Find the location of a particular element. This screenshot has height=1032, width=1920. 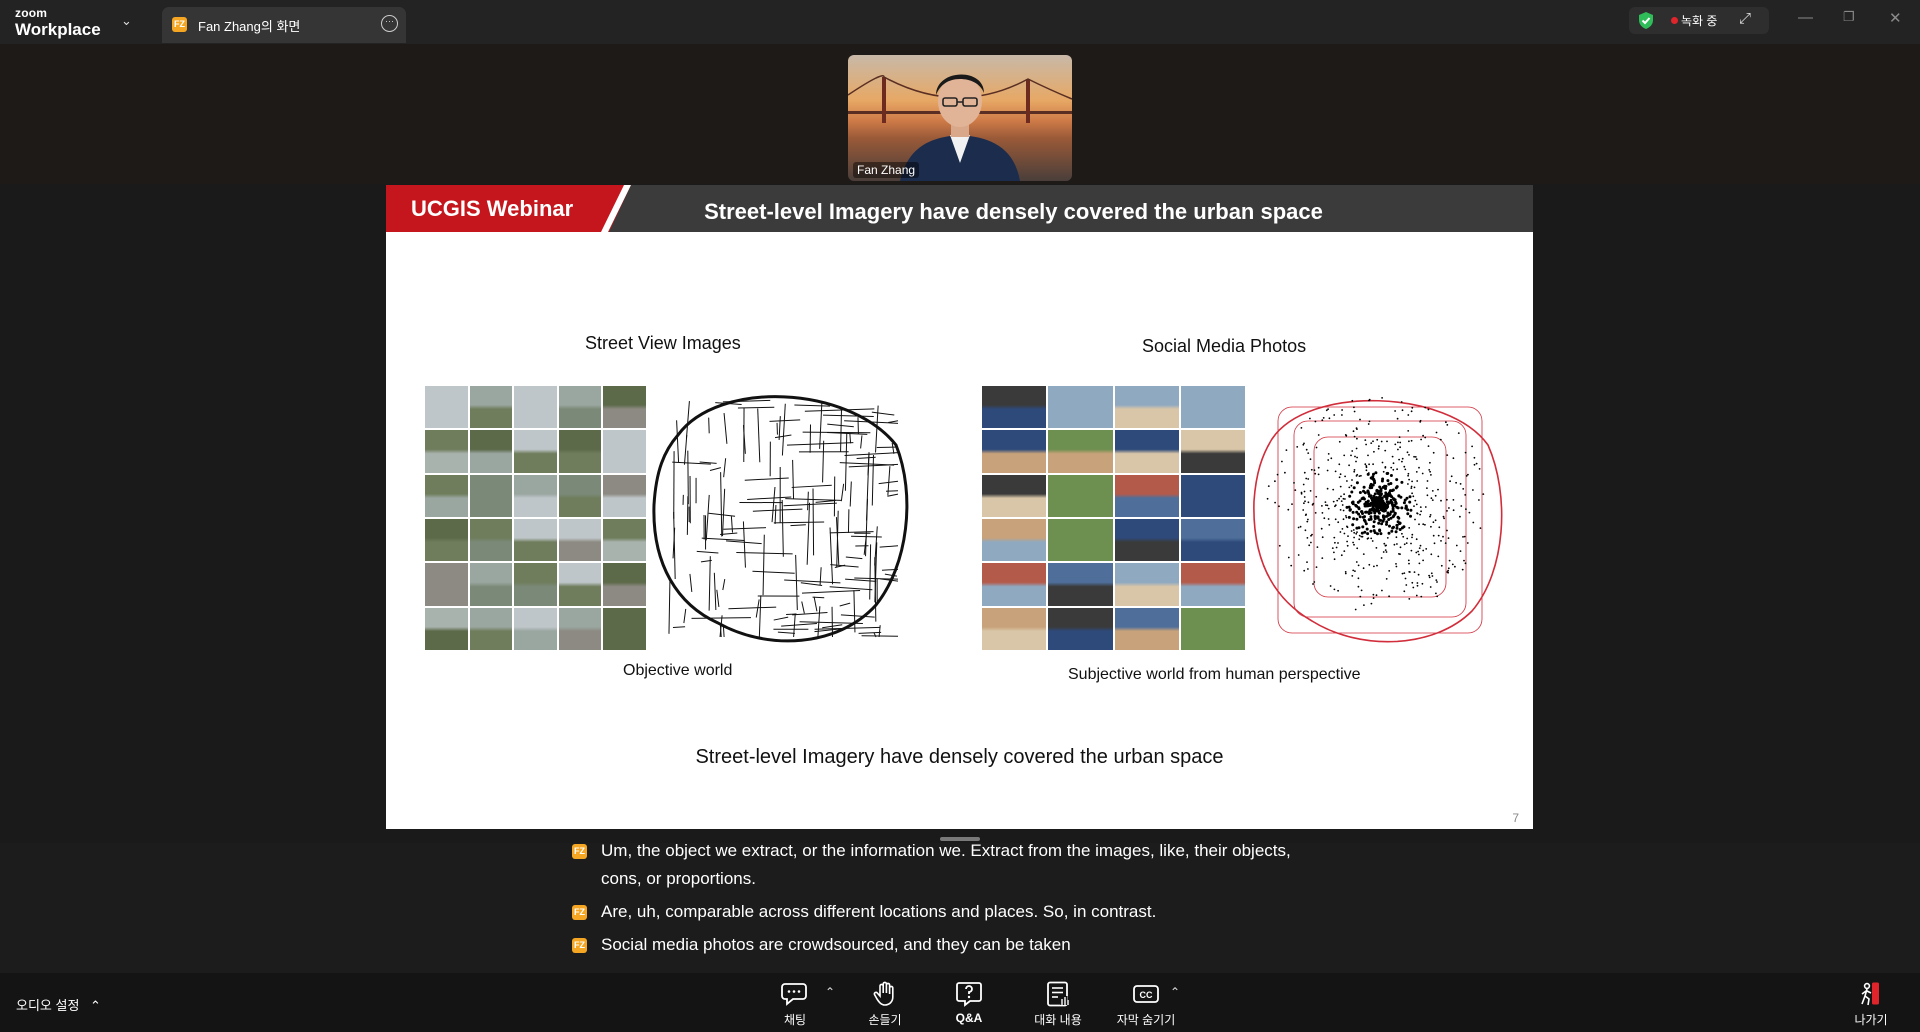

qa-label: Q&A is located at coordinates (969, 1018).